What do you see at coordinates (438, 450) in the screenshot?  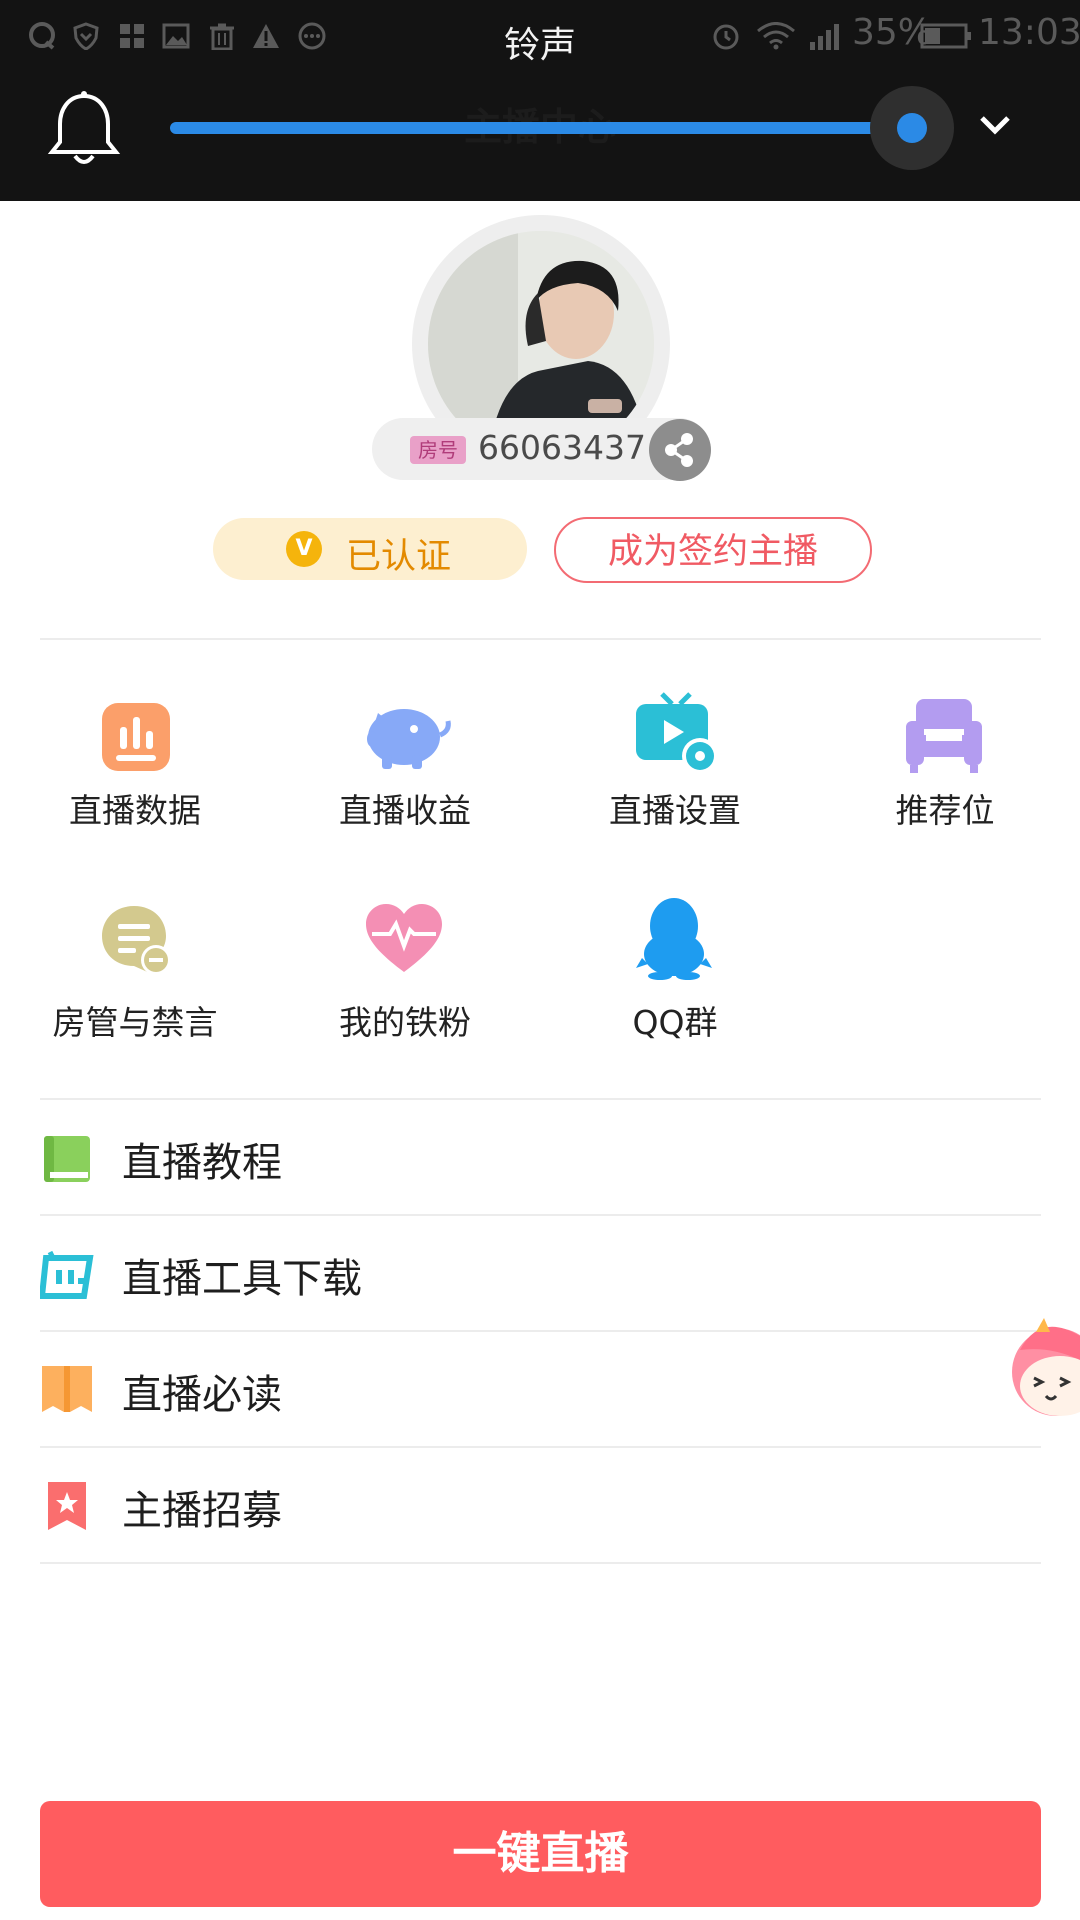 I see `room-tag: 房号` at bounding box center [438, 450].